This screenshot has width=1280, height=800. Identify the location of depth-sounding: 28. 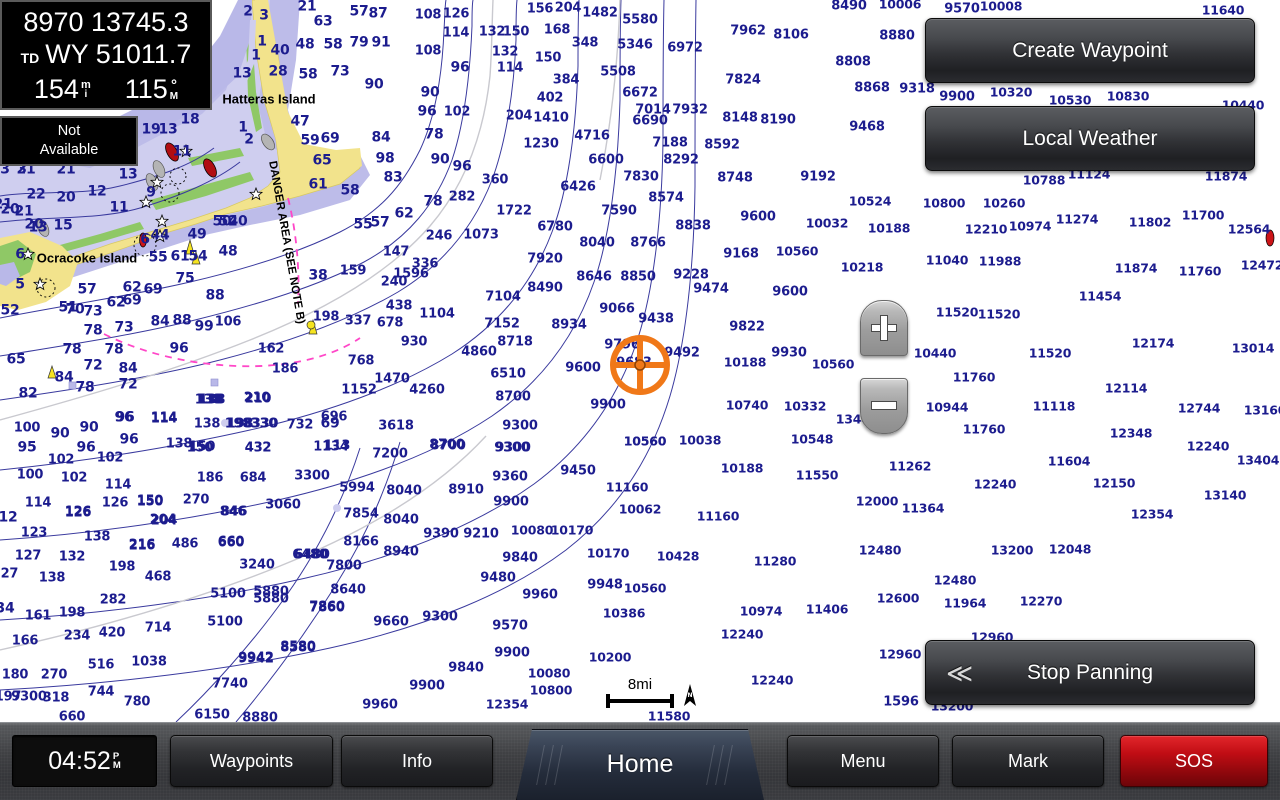
(278, 71).